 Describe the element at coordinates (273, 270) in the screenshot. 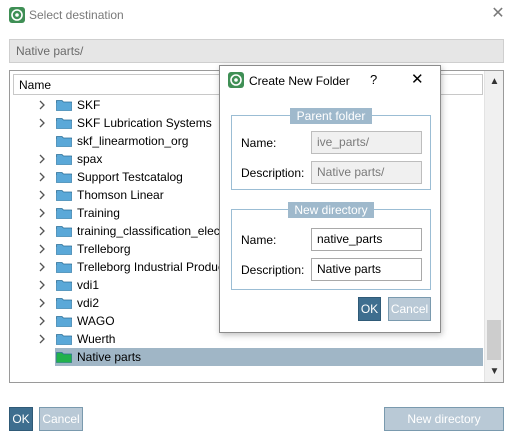

I see `new-description-label: Description:` at that location.